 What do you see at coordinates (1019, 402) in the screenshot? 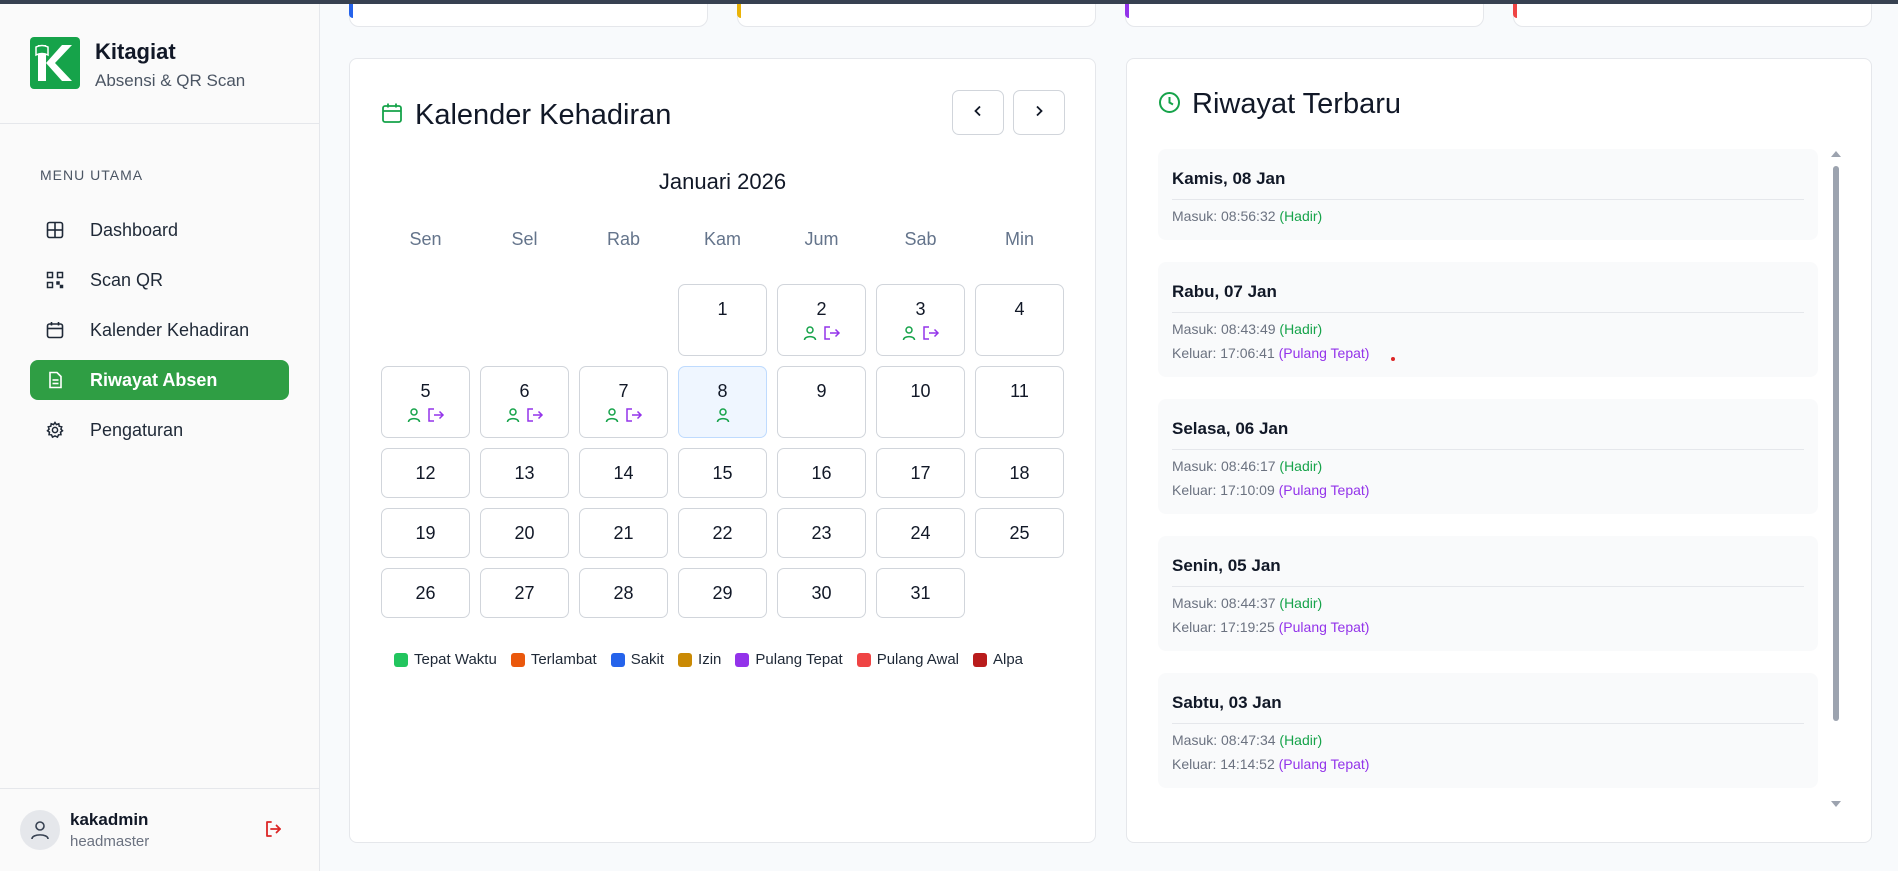
I see `calendar-day: 11` at bounding box center [1019, 402].